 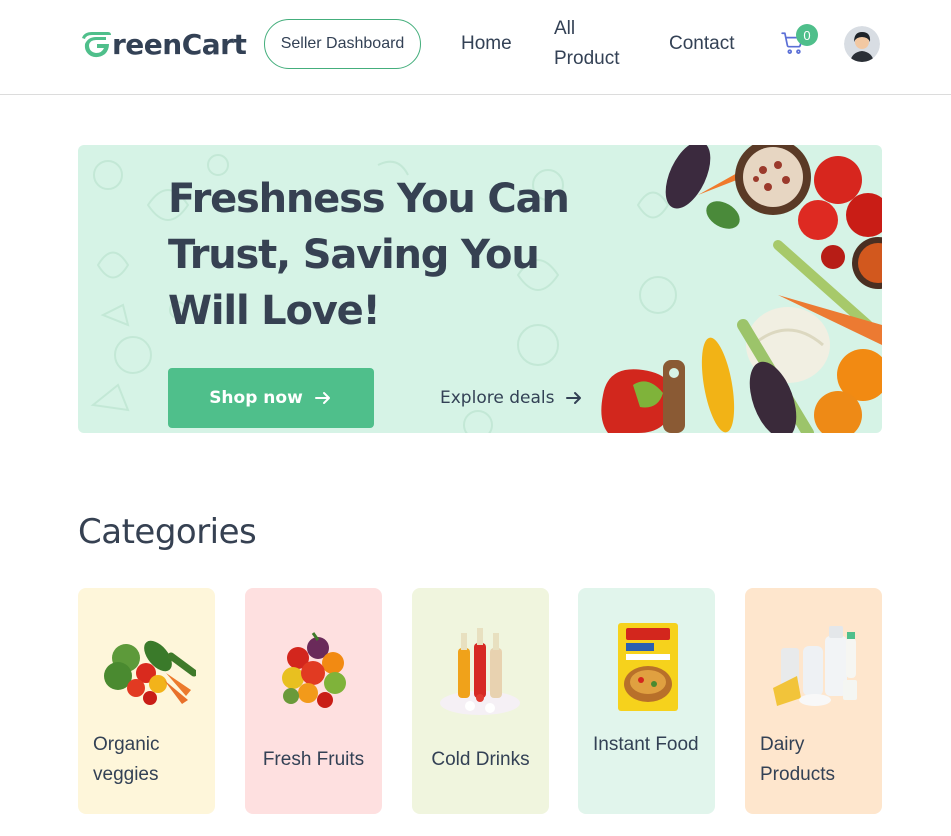 I want to click on fruits-image, so click(x=314, y=670).